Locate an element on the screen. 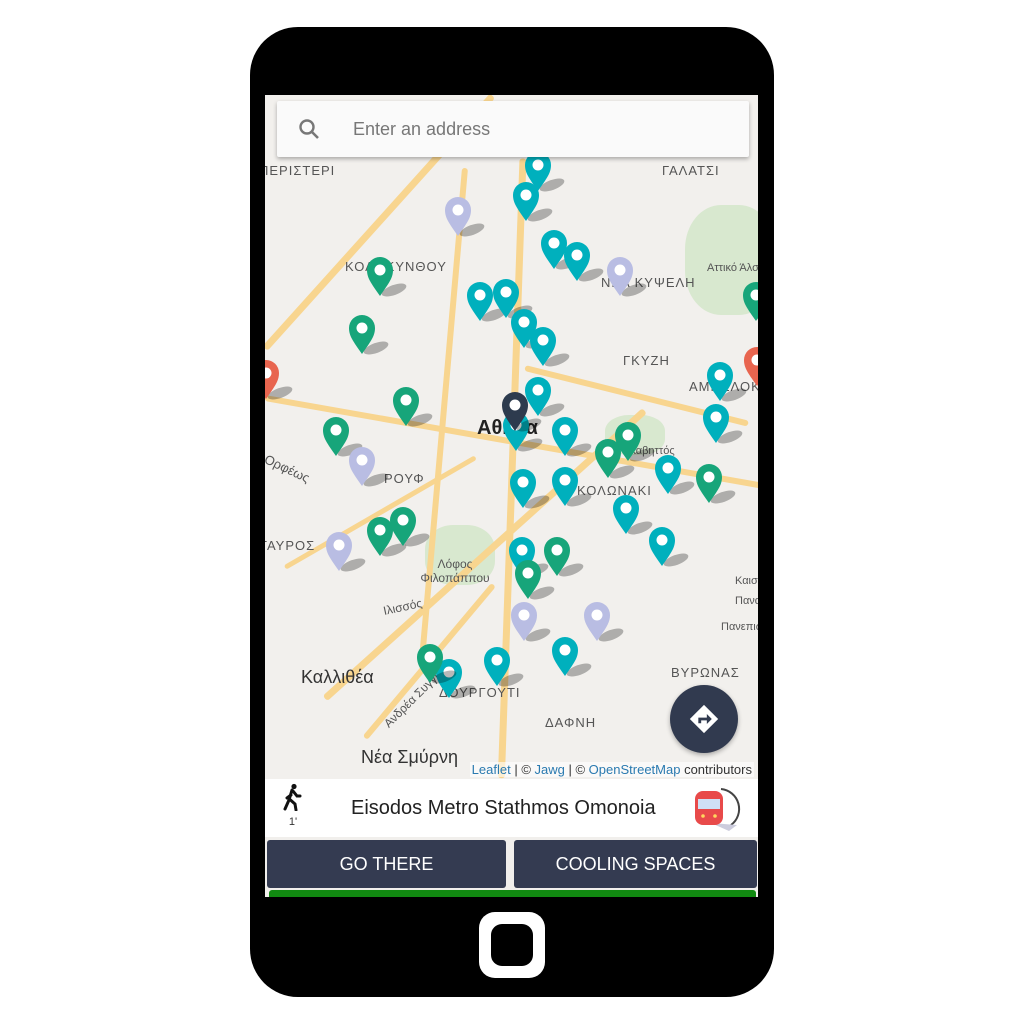 This screenshot has width=1024, height=1024. address-search-bar is located at coordinates (513, 129).